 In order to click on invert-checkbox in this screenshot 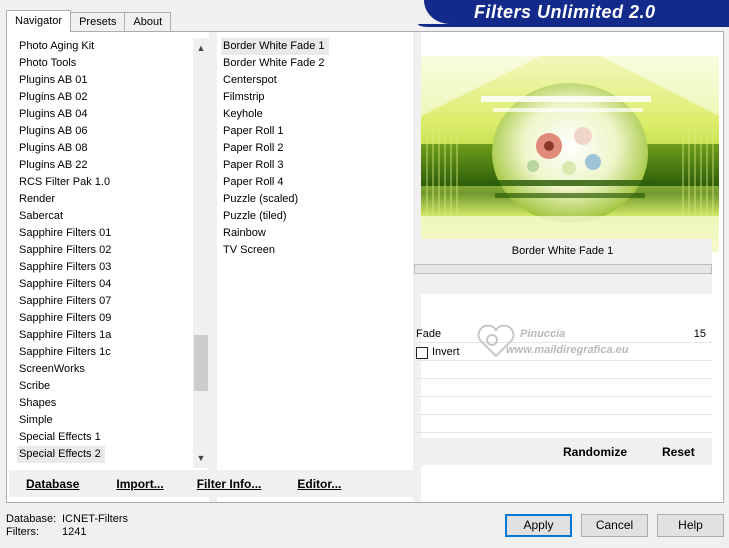, I will do `click(422, 353)`.